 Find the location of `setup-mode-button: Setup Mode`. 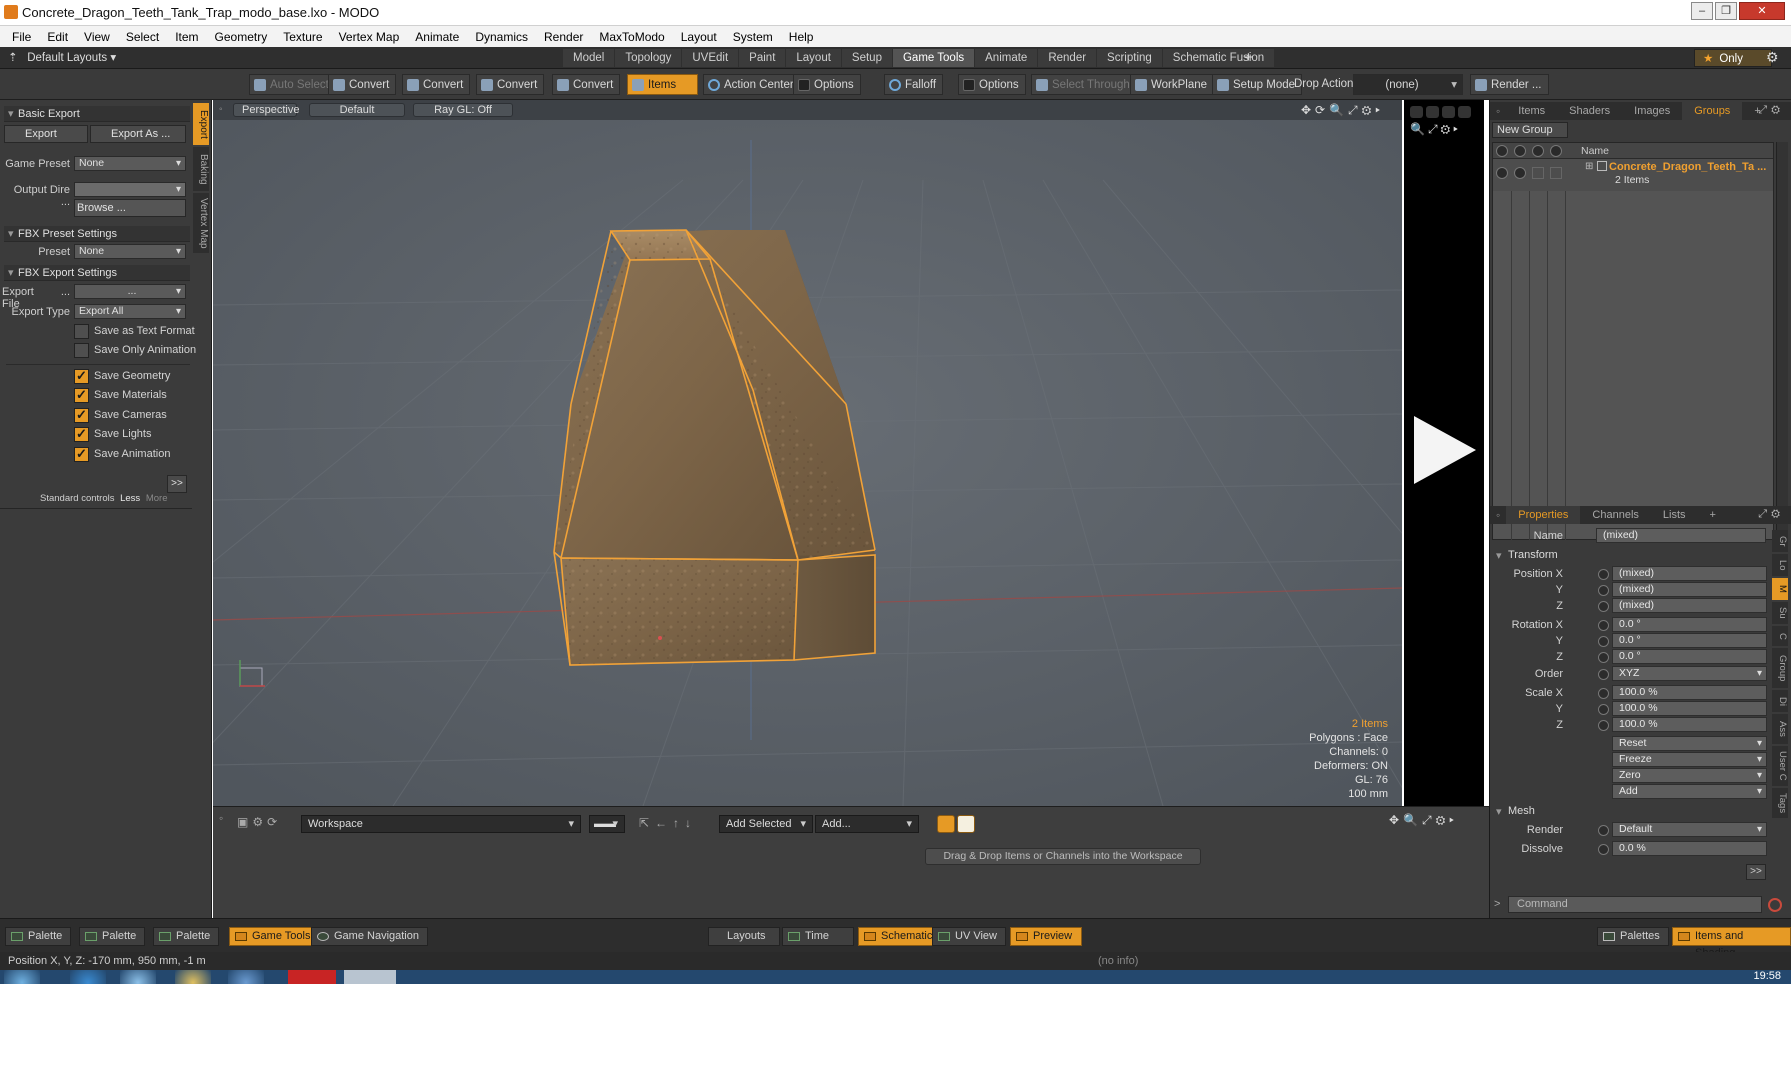

setup-mode-button: Setup Mode is located at coordinates (1257, 84).